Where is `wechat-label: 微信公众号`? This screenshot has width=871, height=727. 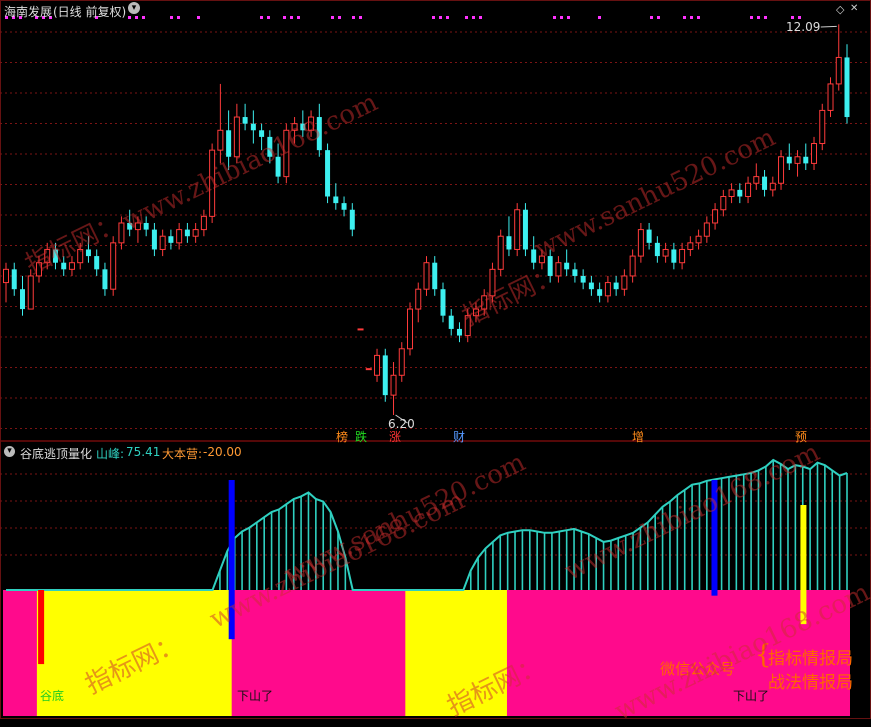 wechat-label: 微信公众号 is located at coordinates (698, 669).